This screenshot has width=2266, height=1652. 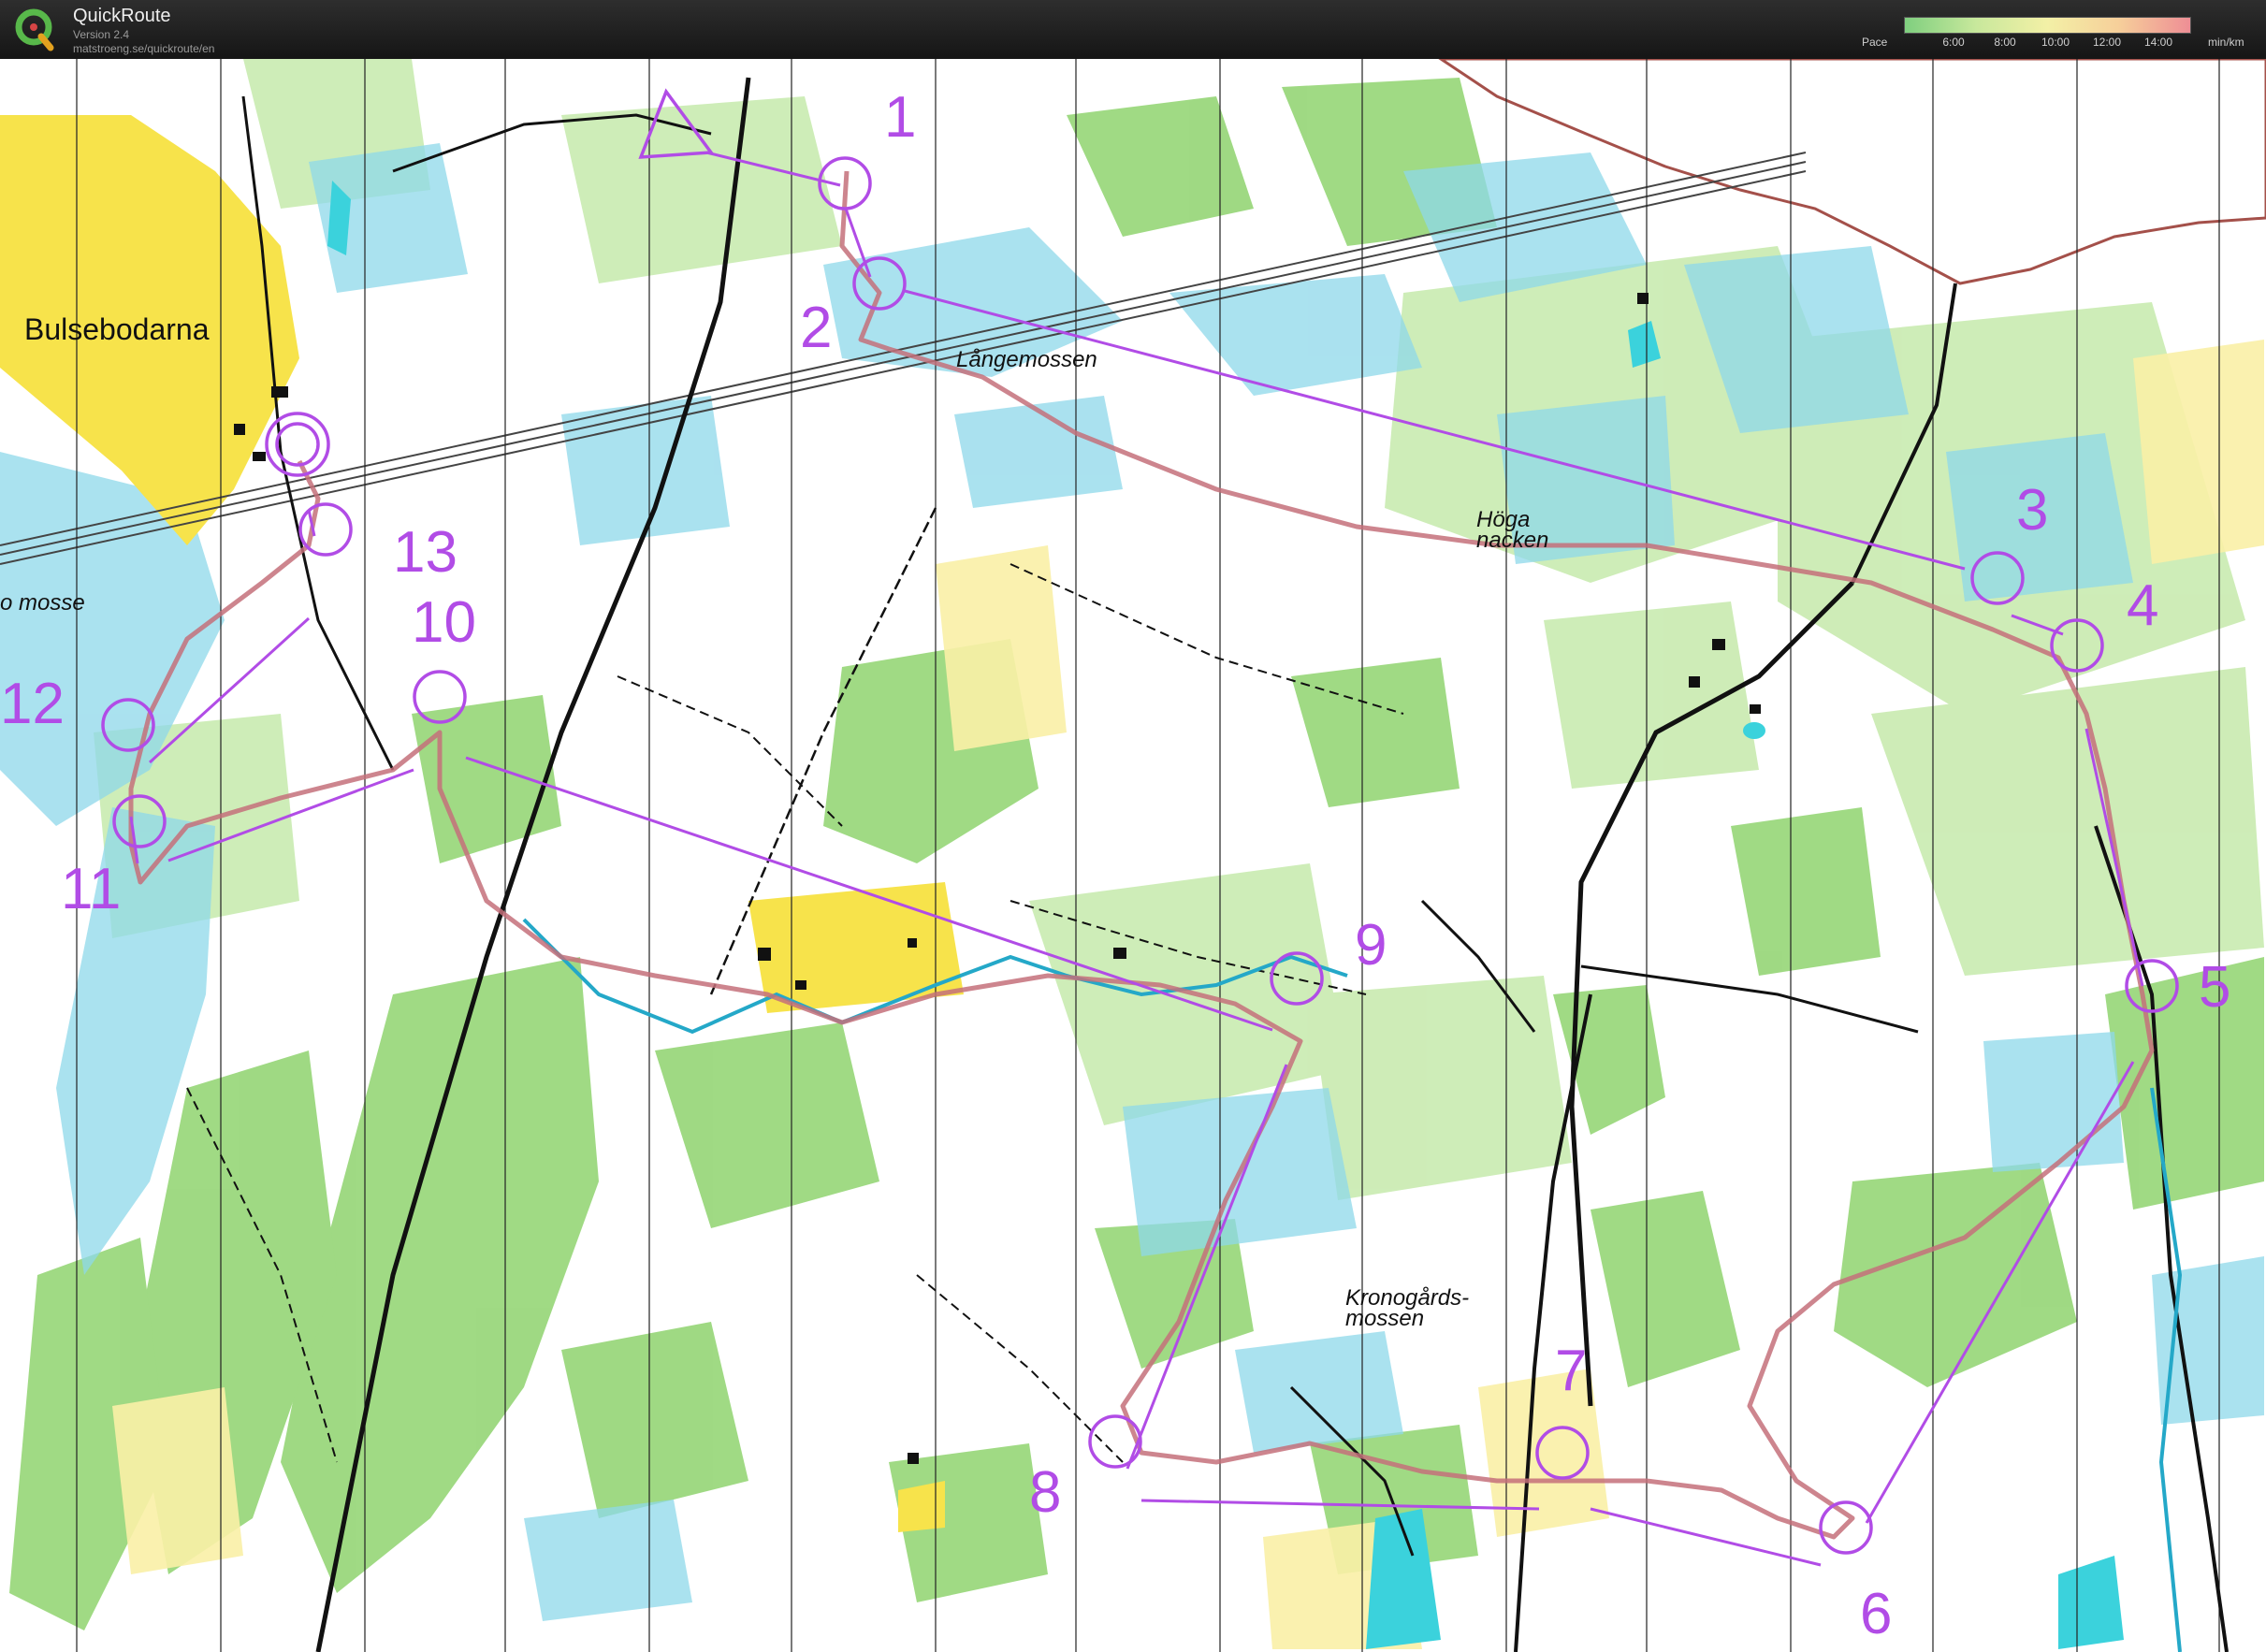 I want to click on app-title: QuickRoute, so click(x=122, y=16).